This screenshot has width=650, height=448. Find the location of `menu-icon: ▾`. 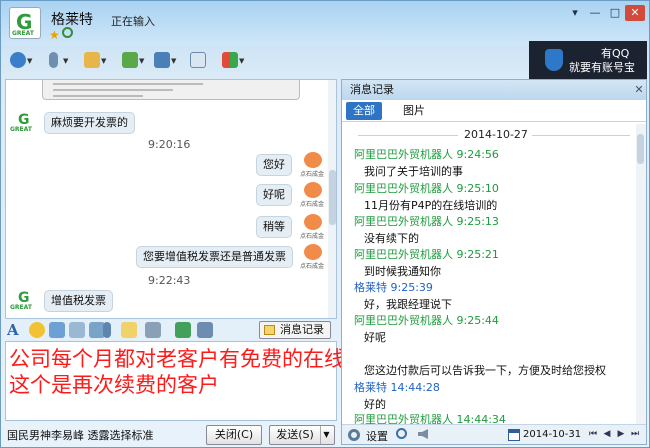

menu-icon: ▾ is located at coordinates (575, 13).